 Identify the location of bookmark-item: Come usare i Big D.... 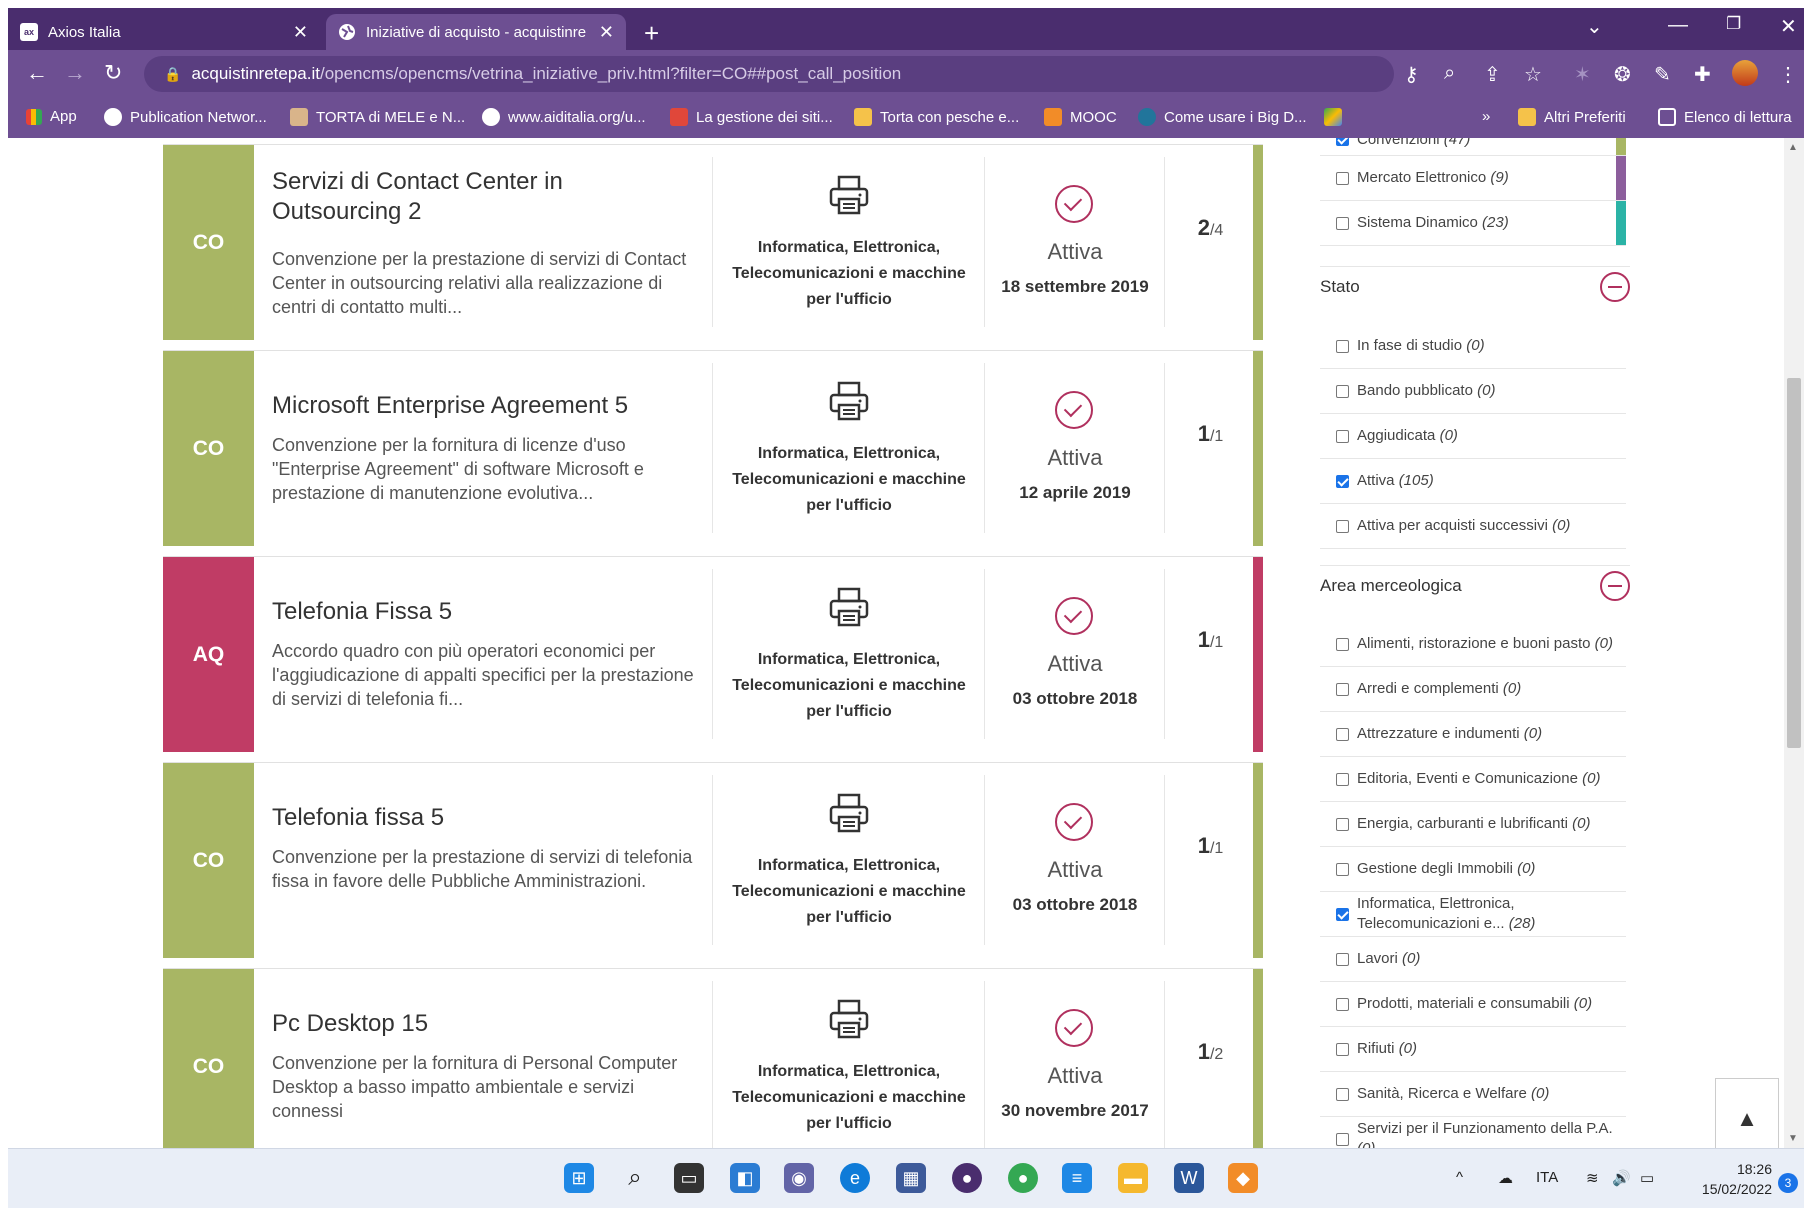
(1222, 117).